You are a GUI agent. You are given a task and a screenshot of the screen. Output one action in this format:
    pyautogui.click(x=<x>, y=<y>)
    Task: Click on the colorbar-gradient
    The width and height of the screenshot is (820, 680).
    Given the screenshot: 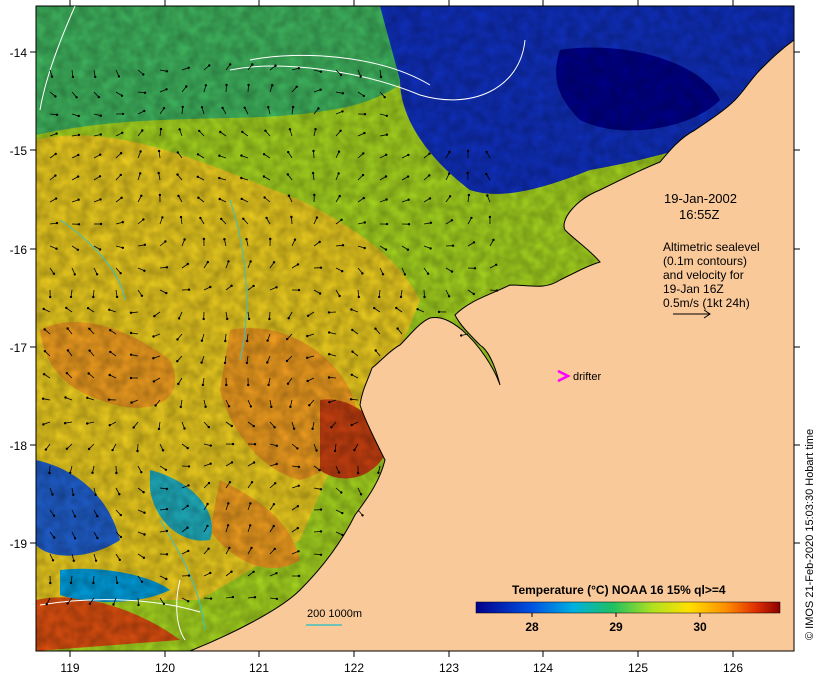 What is the action you would take?
    pyautogui.click(x=628, y=607)
    